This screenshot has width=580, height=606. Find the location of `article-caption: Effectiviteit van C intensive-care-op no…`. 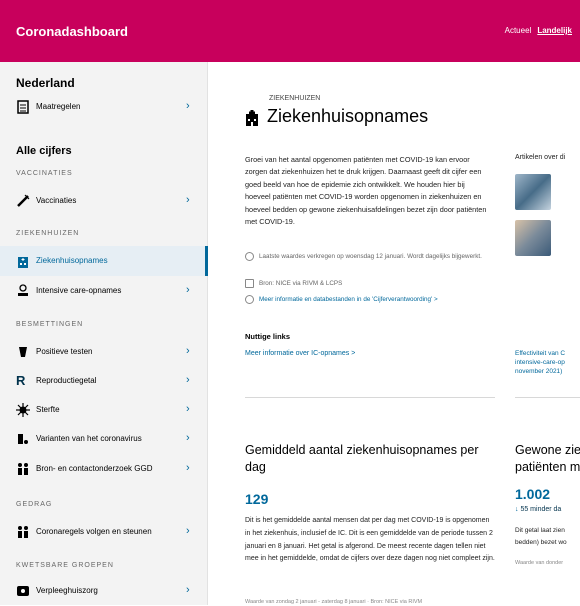

article-caption: Effectiviteit van C intensive-care-op no… is located at coordinates (547, 362).